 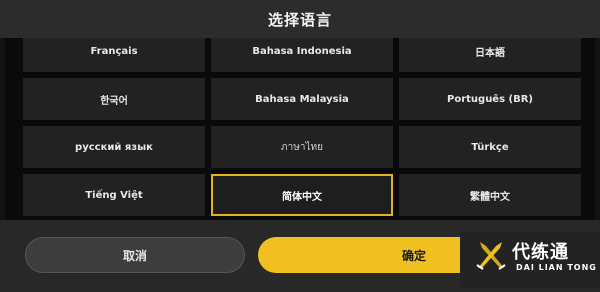 I want to click on cancel-button: 取消, so click(x=135, y=255).